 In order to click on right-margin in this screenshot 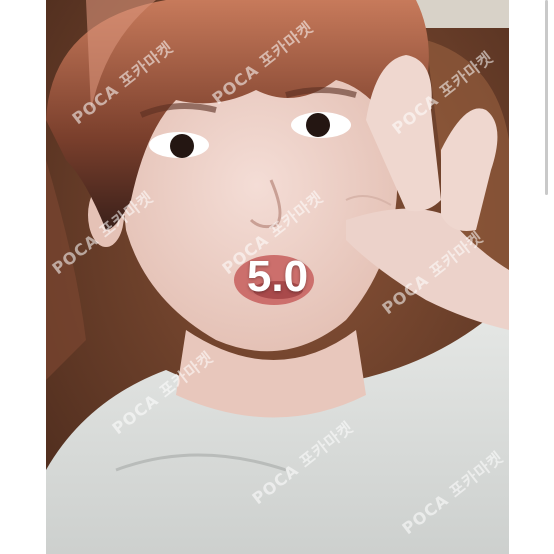, I will do `click(531, 277)`.